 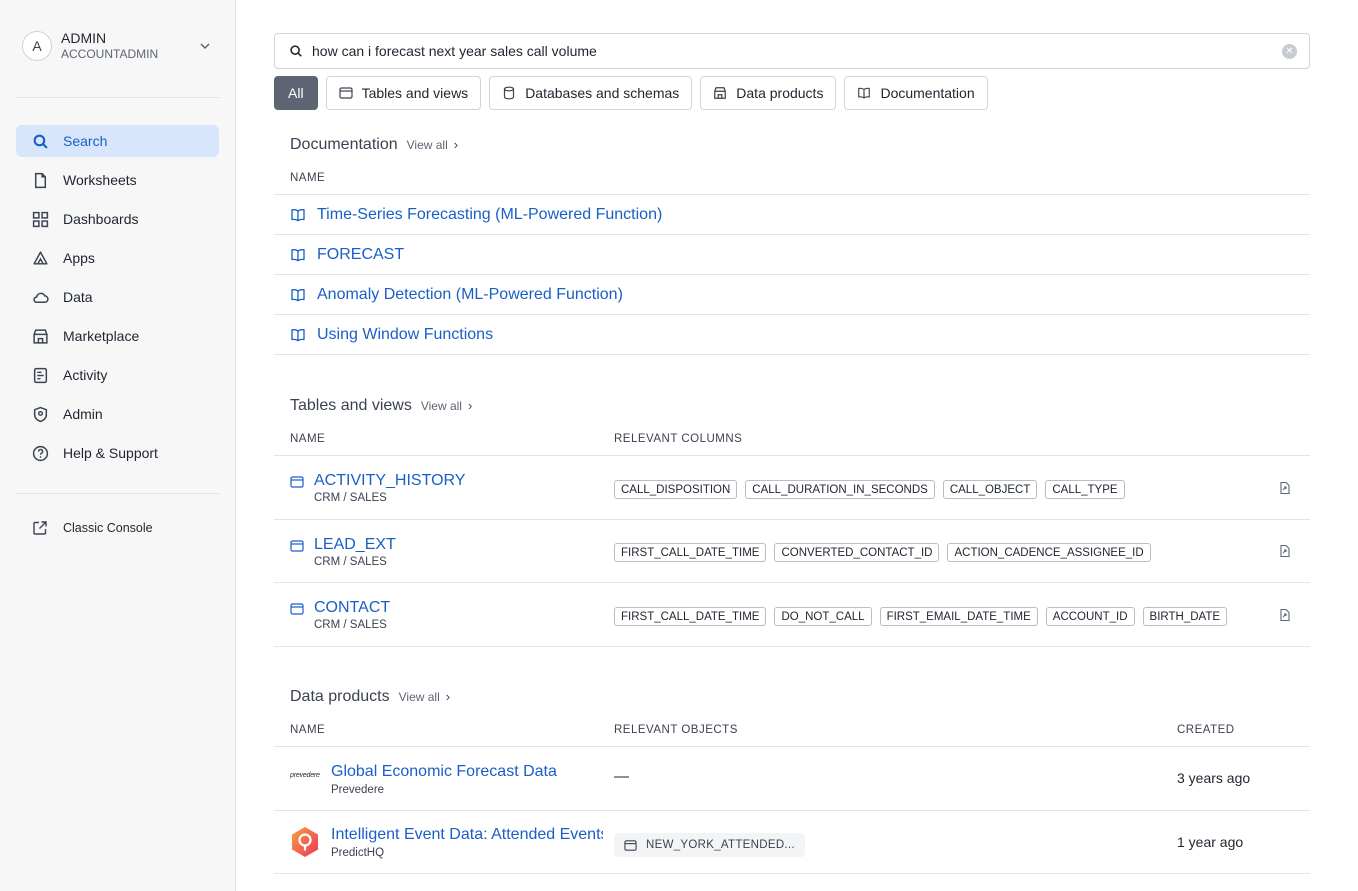 I want to click on filter-label: All, so click(x=296, y=93).